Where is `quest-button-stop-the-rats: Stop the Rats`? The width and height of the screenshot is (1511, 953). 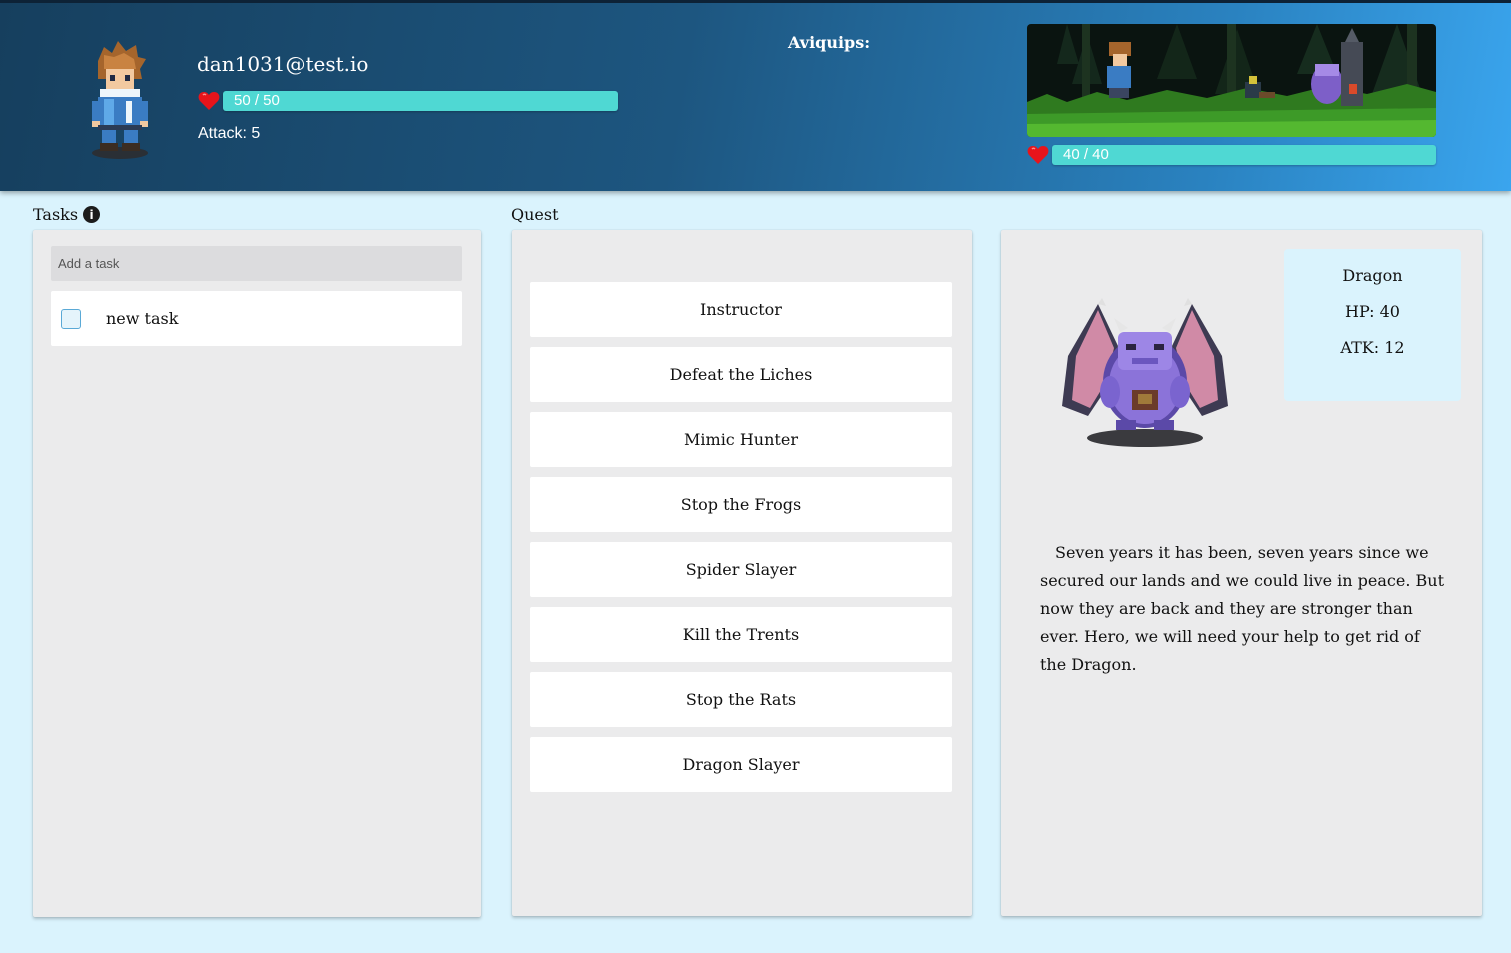
quest-button-stop-the-rats: Stop the Rats is located at coordinates (741, 699).